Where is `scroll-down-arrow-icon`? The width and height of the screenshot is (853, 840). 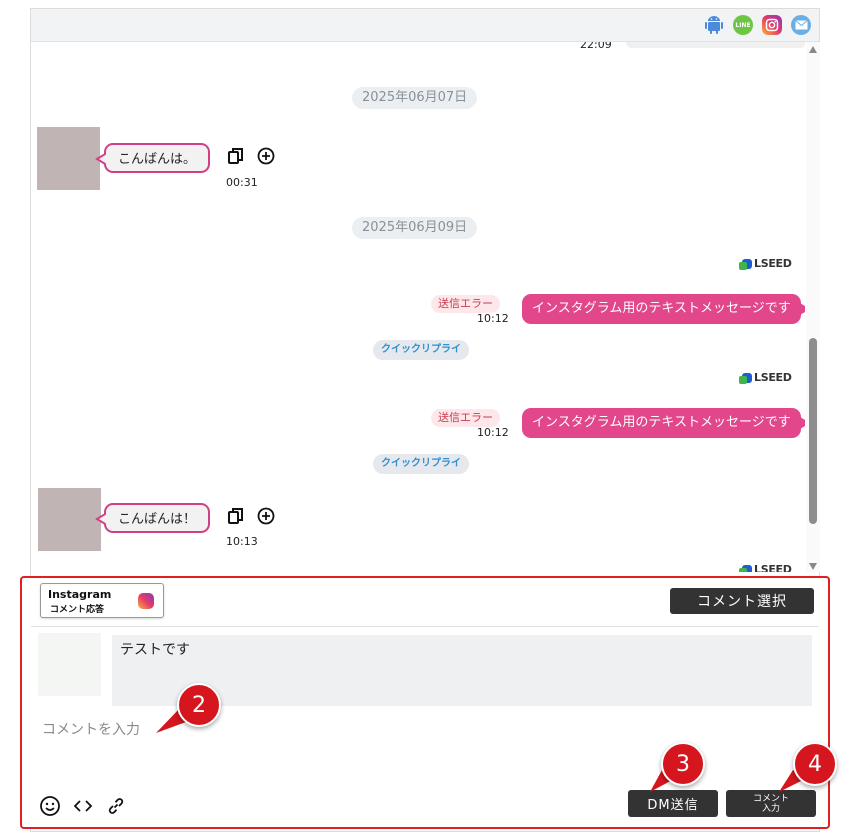
scroll-down-arrow-icon is located at coordinates (813, 566).